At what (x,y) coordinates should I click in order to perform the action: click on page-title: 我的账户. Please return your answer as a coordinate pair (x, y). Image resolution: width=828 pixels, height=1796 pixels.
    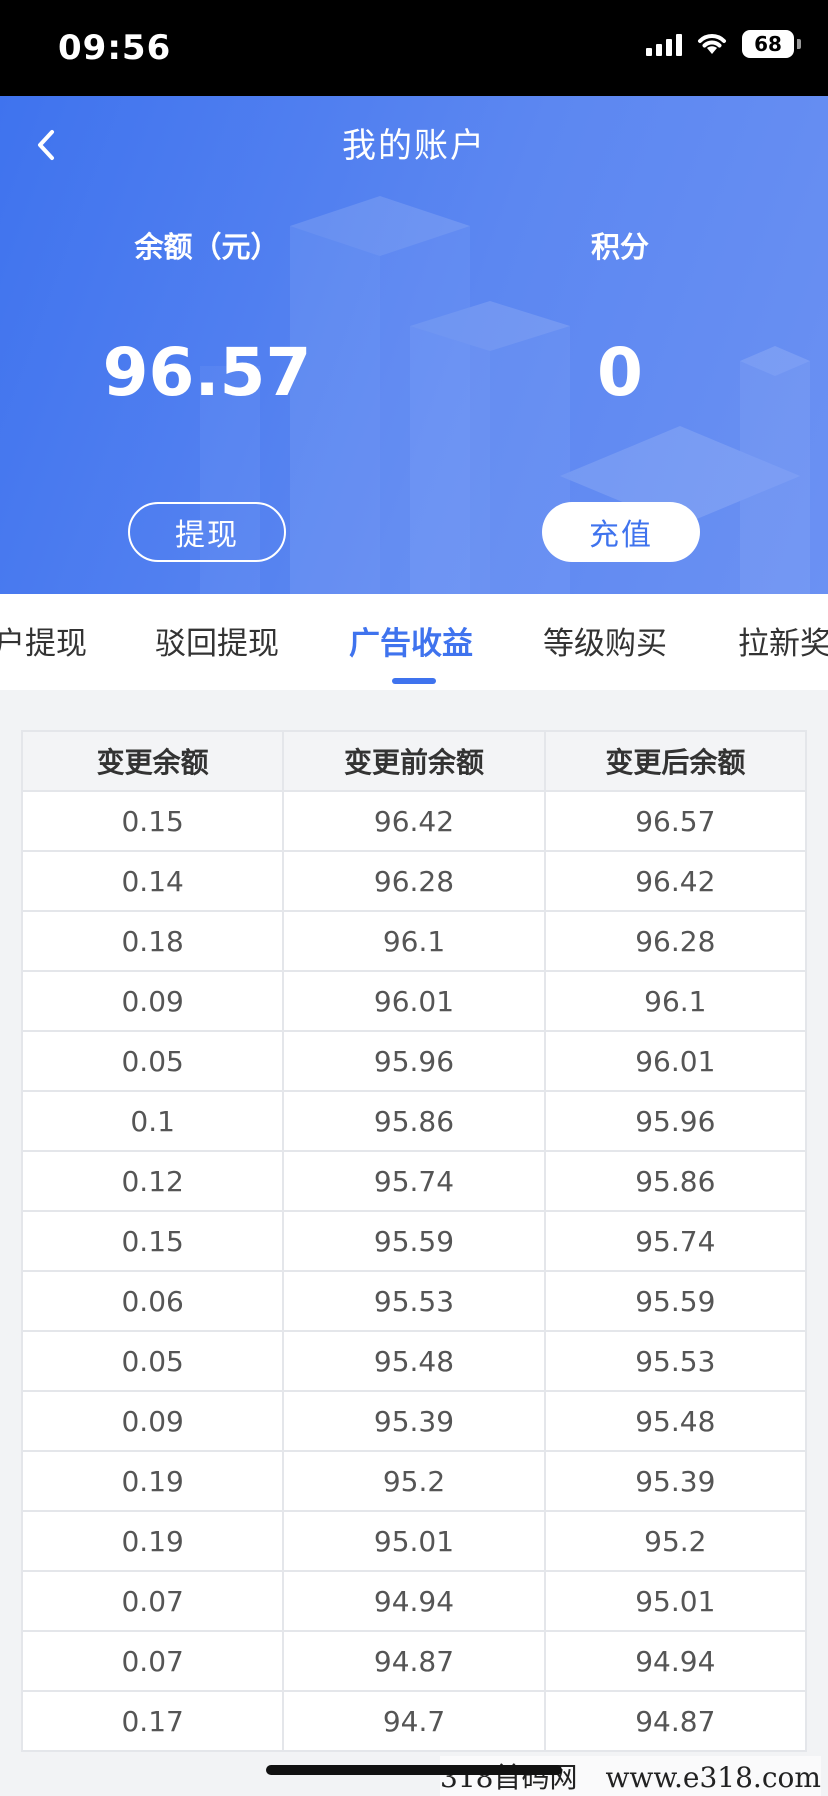
    Looking at the image, I should click on (414, 146).